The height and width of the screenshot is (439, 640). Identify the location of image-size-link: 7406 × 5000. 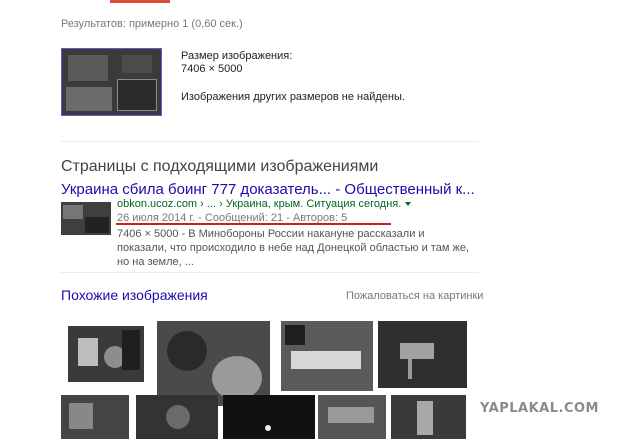
(211, 69).